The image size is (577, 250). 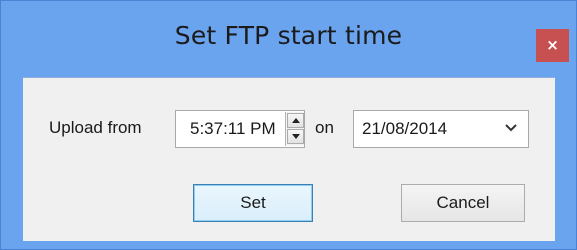 What do you see at coordinates (233, 129) in the screenshot?
I see `time-input: 5:37:11 PM` at bounding box center [233, 129].